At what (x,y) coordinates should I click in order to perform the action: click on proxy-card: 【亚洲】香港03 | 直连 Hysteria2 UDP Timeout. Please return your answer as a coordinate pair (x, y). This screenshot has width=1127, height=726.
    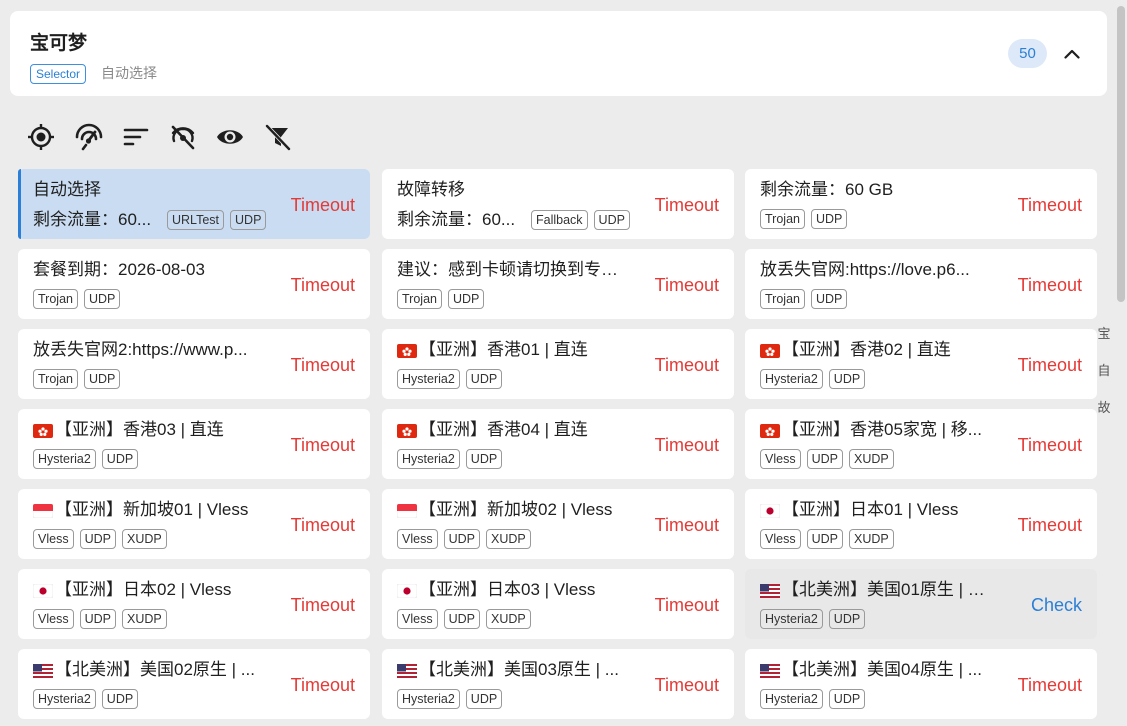
    Looking at the image, I should click on (194, 444).